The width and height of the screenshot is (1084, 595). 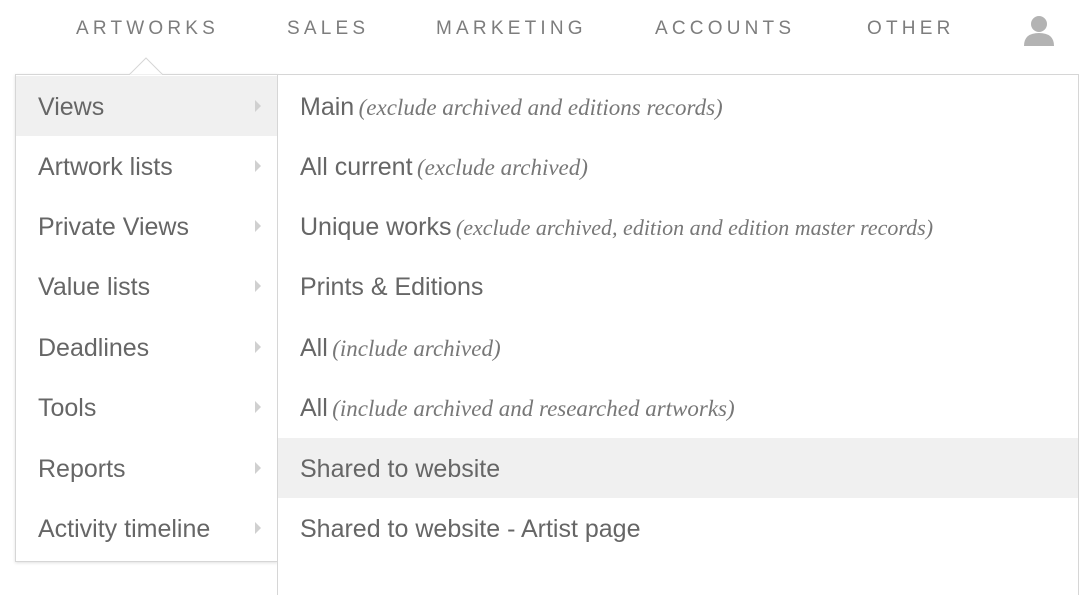 I want to click on menu-item-value-lists: Value lists, so click(x=147, y=286).